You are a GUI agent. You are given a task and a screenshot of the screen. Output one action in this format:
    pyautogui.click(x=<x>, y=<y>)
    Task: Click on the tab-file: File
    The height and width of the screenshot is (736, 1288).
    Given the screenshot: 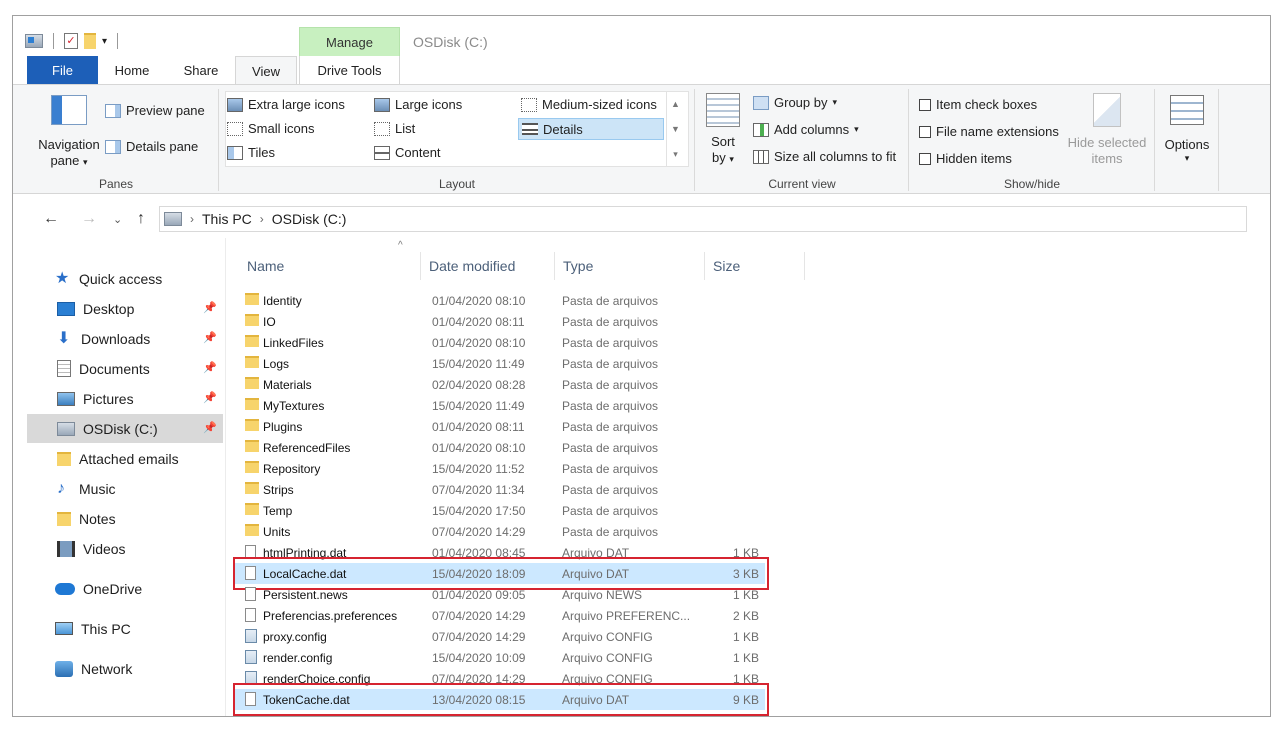 What is the action you would take?
    pyautogui.click(x=62, y=70)
    